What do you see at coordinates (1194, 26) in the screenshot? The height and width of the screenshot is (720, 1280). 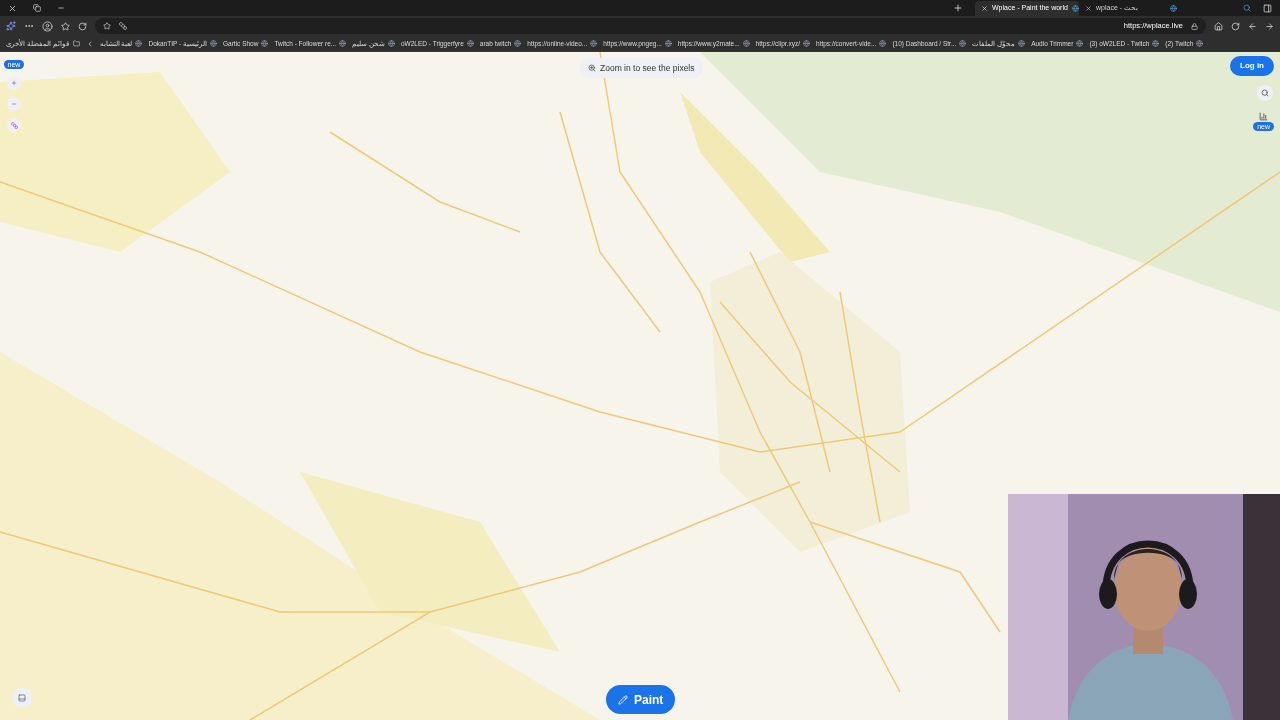 I see `lock-icon` at bounding box center [1194, 26].